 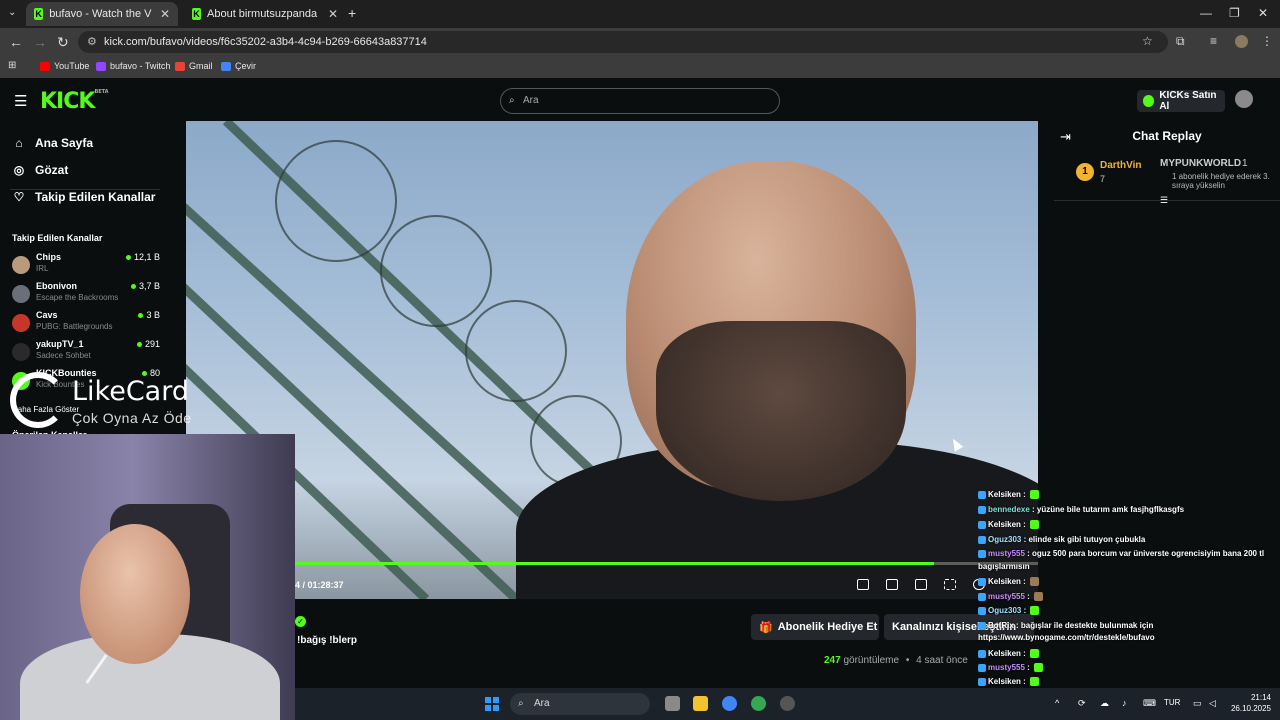 What do you see at coordinates (1213, 41) in the screenshot?
I see `media-icon: ≡` at bounding box center [1213, 41].